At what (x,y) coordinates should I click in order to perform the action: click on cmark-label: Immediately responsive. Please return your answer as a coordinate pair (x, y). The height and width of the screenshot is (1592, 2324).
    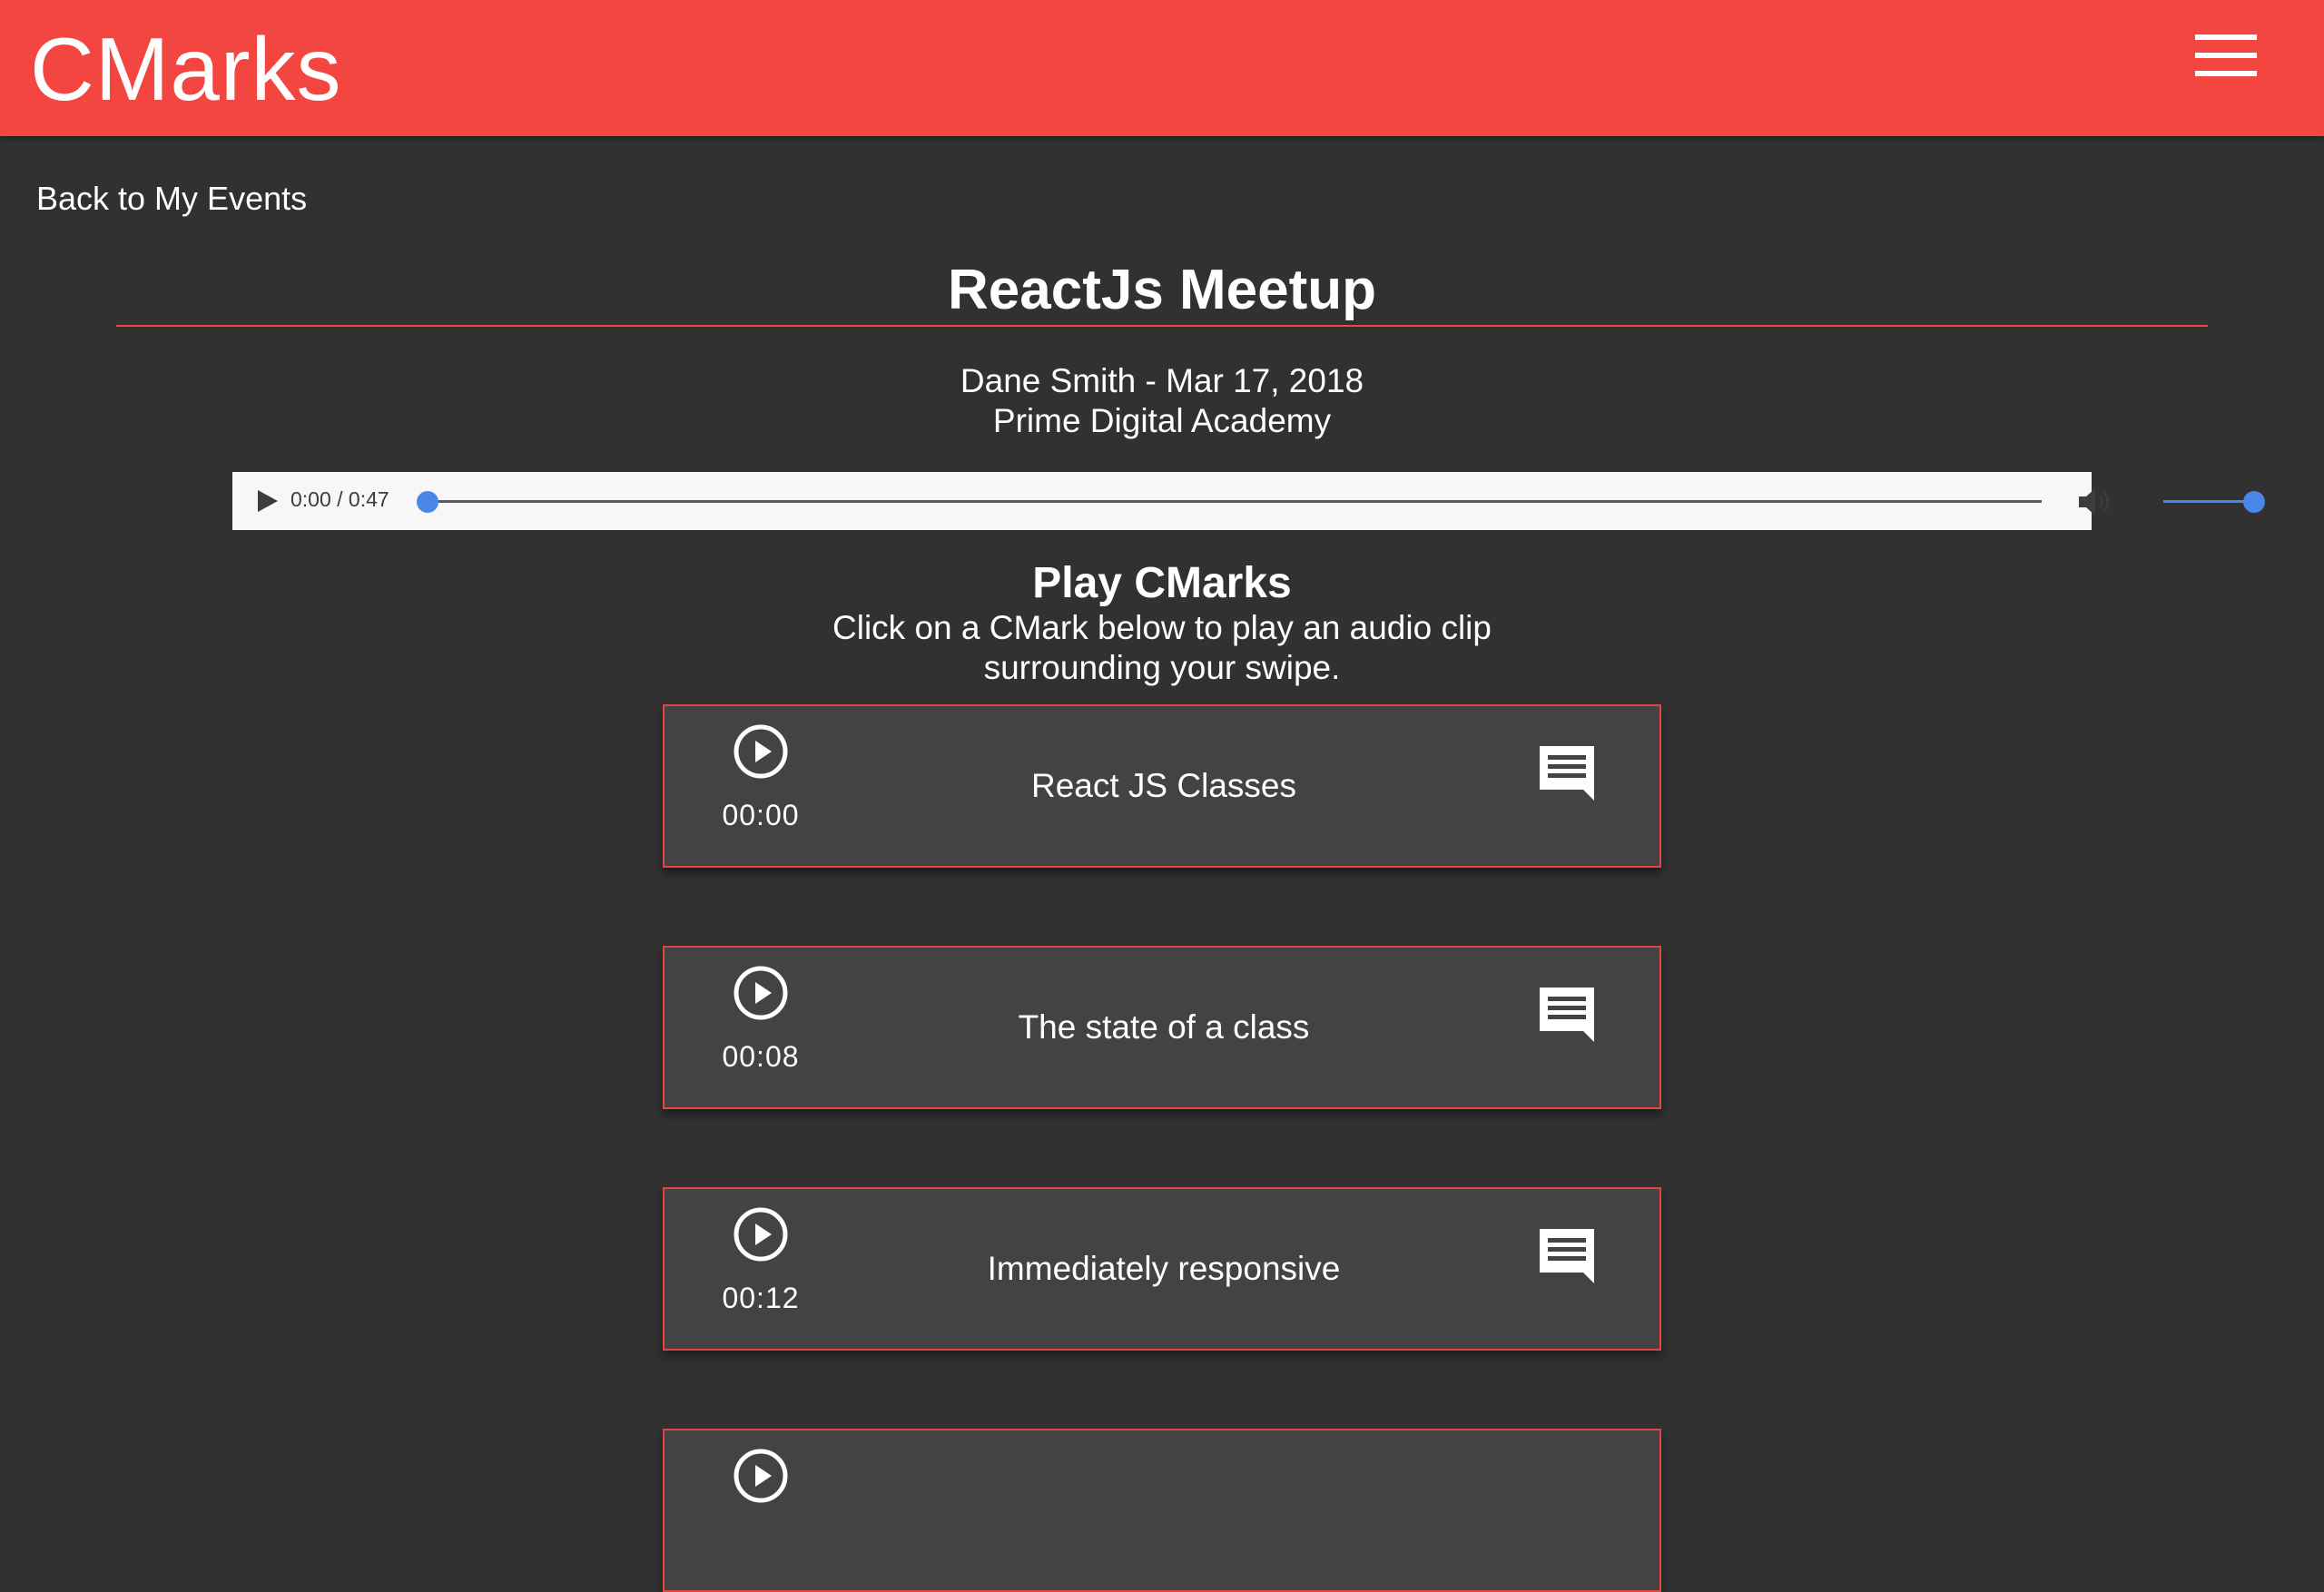
    Looking at the image, I should click on (1164, 1268).